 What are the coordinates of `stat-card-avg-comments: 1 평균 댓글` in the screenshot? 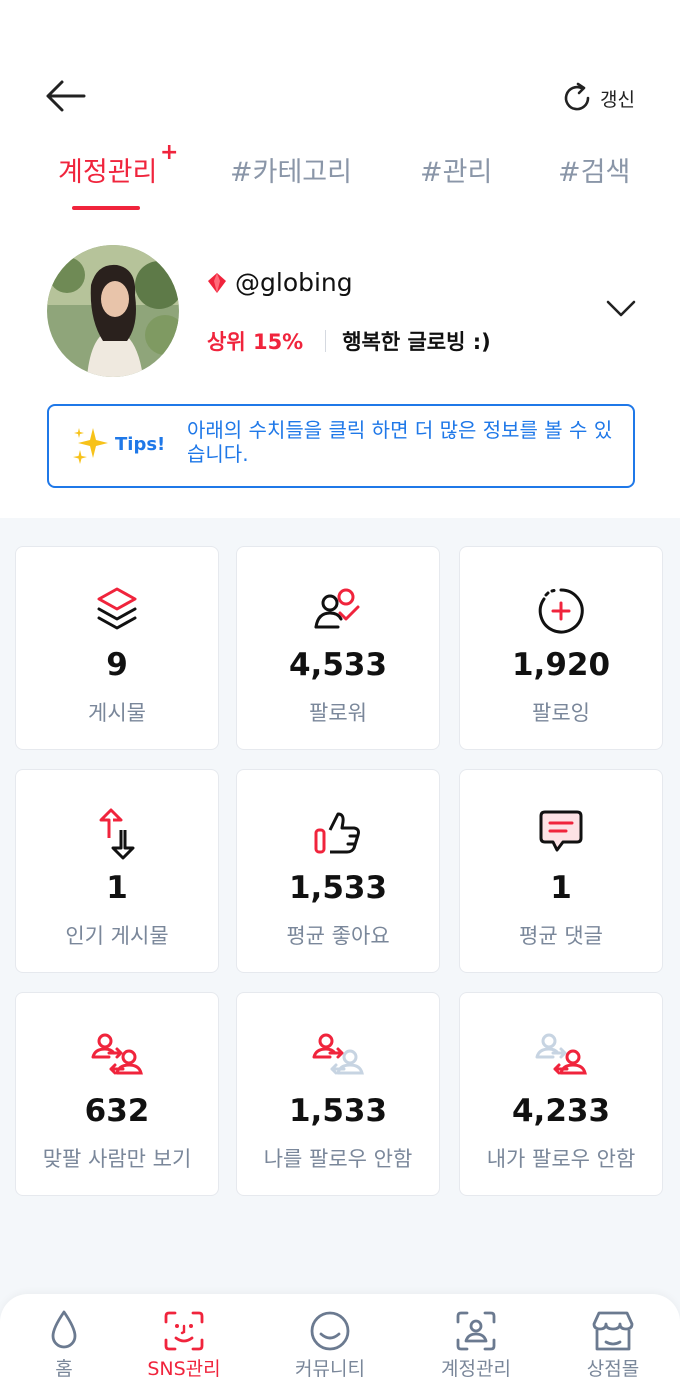 It's located at (561, 871).